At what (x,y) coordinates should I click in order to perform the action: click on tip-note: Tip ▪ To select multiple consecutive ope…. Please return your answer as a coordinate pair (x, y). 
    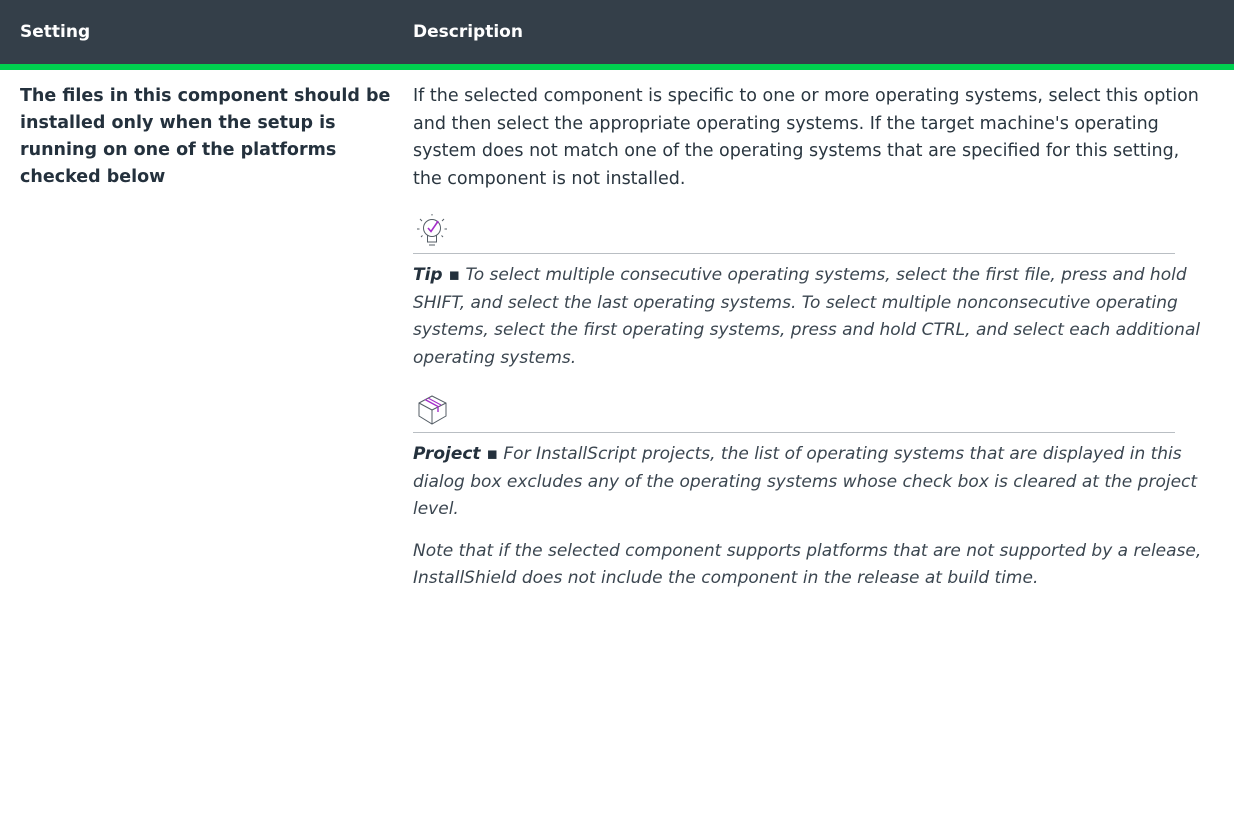
    Looking at the image, I should click on (813, 289).